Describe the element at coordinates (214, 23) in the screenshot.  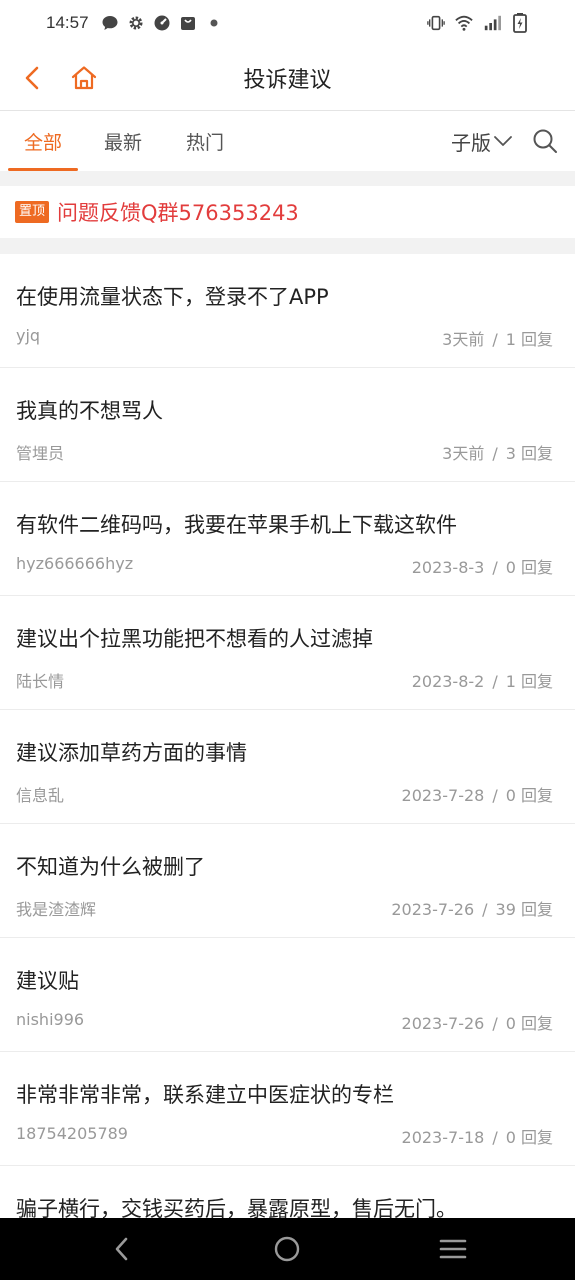
I see `dot-icon` at that location.